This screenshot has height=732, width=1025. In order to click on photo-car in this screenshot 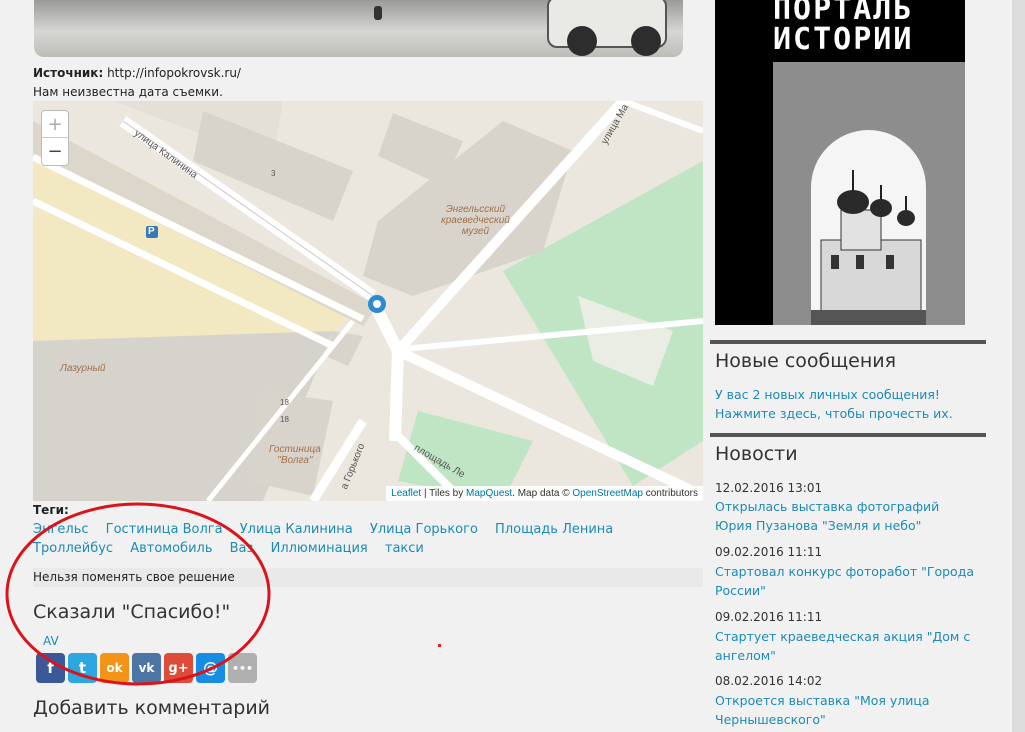, I will do `click(607, 28)`.